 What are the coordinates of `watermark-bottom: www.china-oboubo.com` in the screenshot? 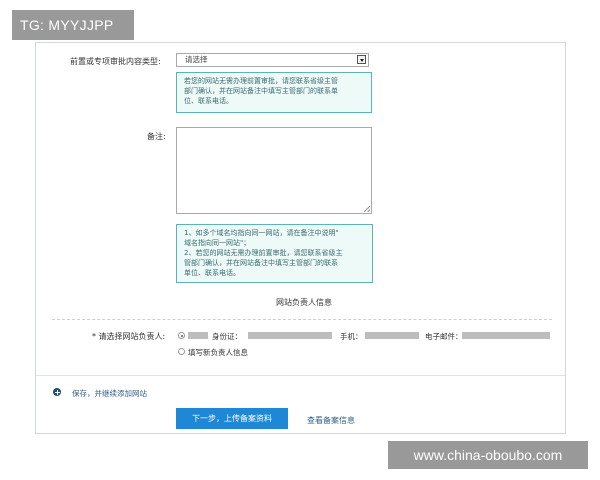 It's located at (488, 455).